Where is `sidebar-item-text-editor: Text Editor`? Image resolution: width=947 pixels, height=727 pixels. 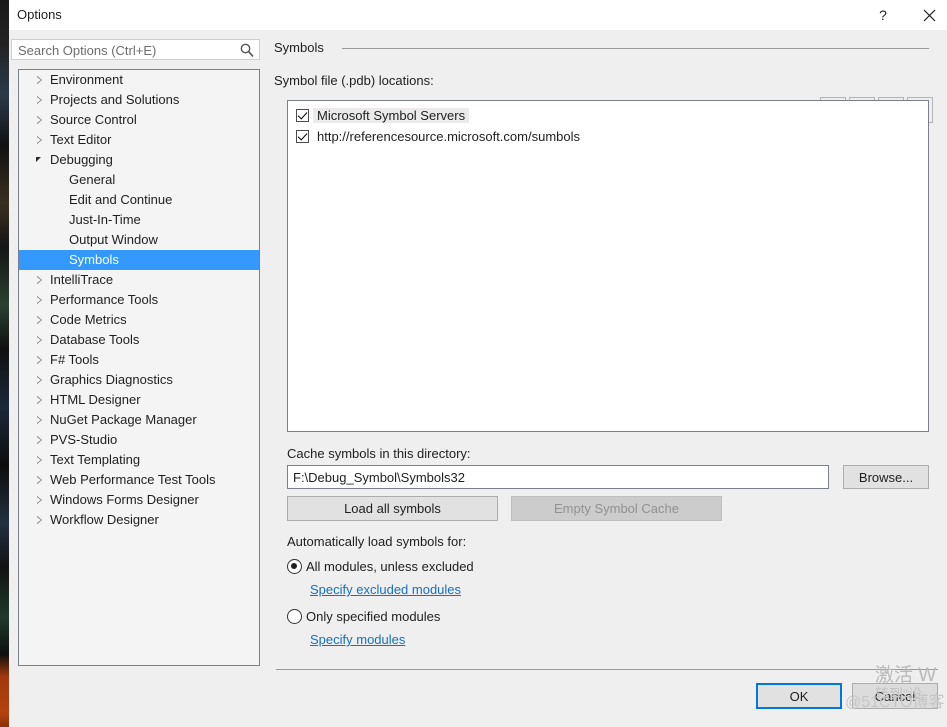
sidebar-item-text-editor: Text Editor is located at coordinates (139, 140).